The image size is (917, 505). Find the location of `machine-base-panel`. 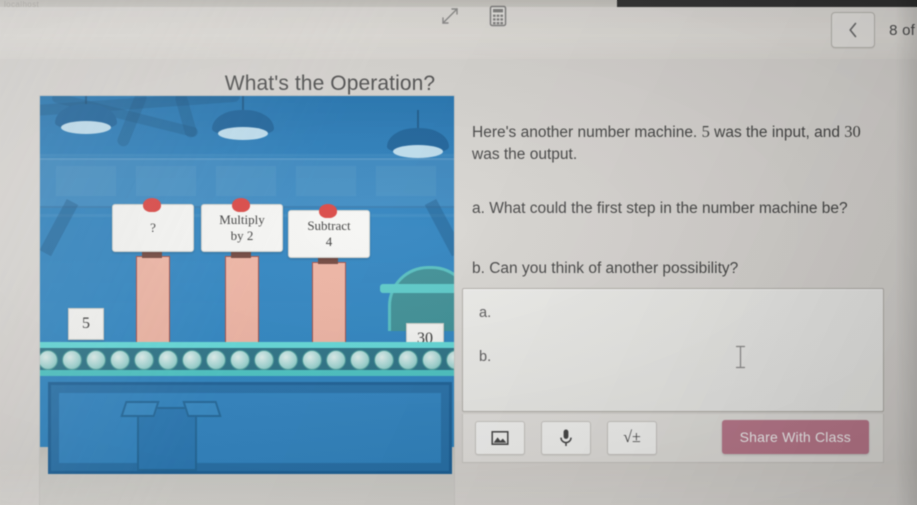

machine-base-panel is located at coordinates (250, 428).